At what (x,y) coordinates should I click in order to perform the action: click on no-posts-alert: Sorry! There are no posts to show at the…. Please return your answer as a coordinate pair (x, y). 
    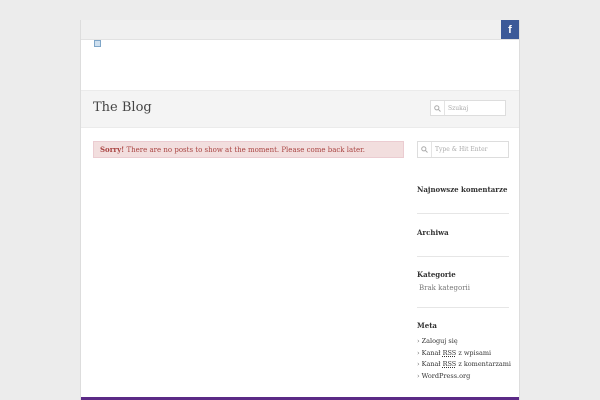
    Looking at the image, I should click on (248, 149).